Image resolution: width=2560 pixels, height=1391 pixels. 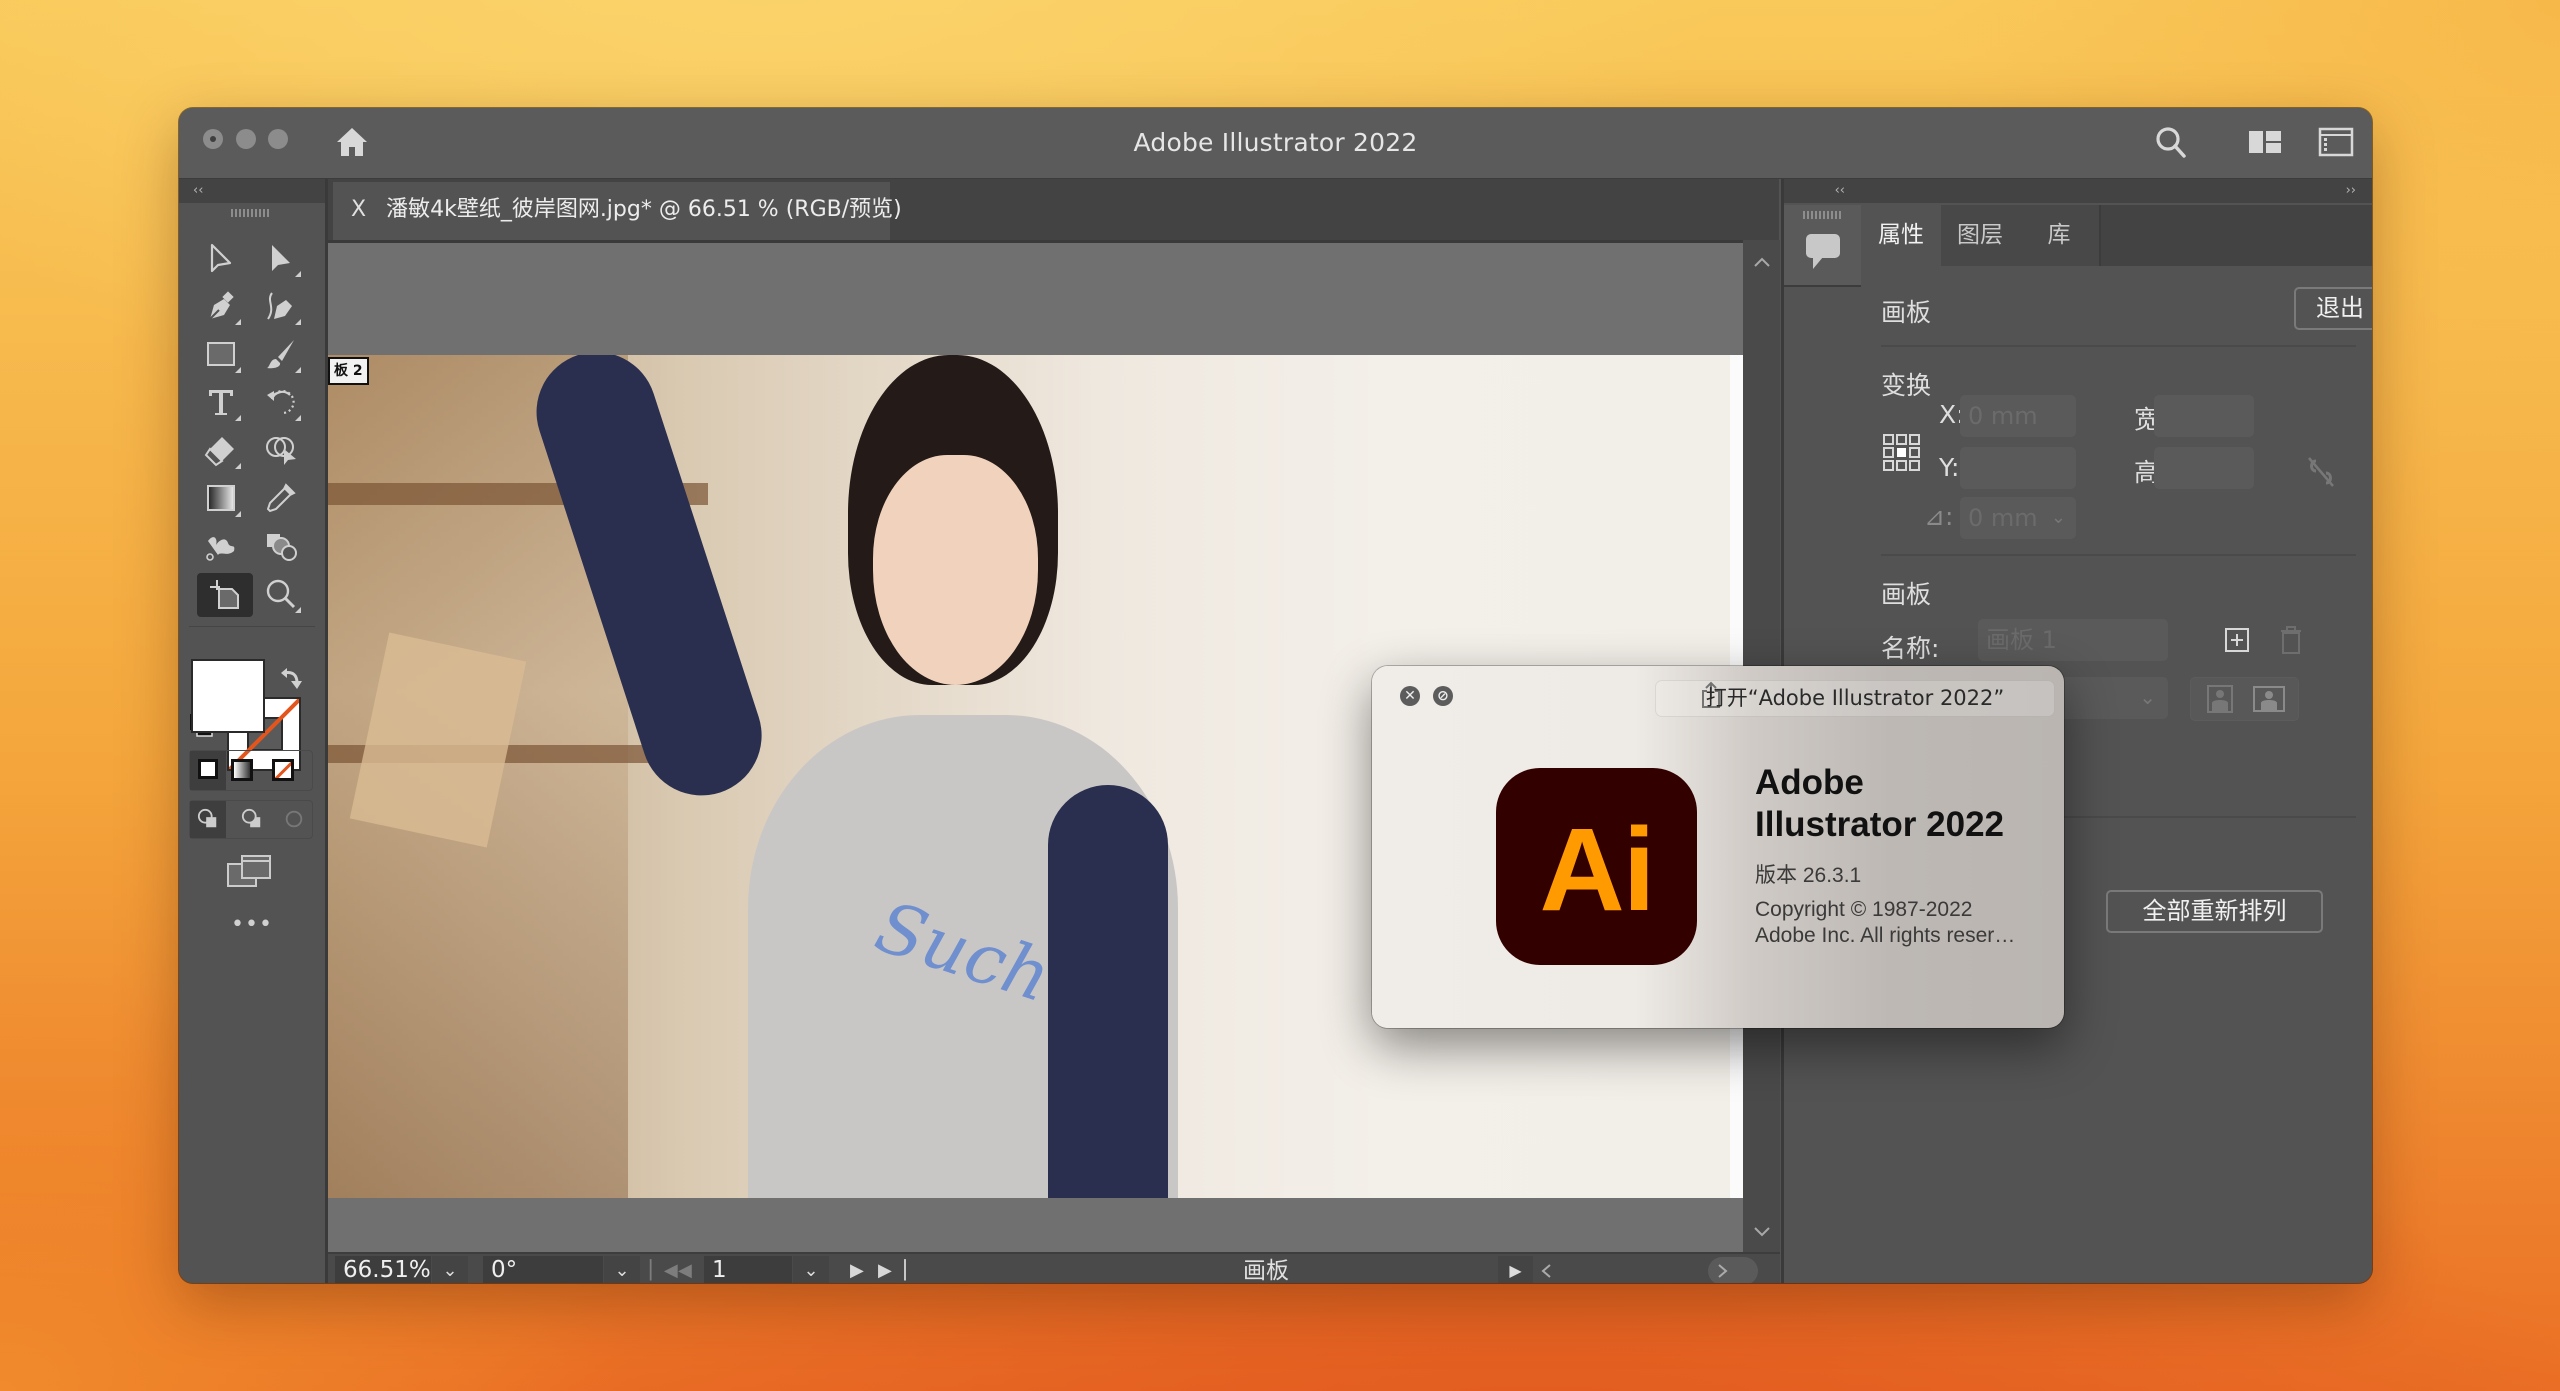 What do you see at coordinates (1443, 696) in the screenshot?
I see `dialog-minimize-button: ⊘` at bounding box center [1443, 696].